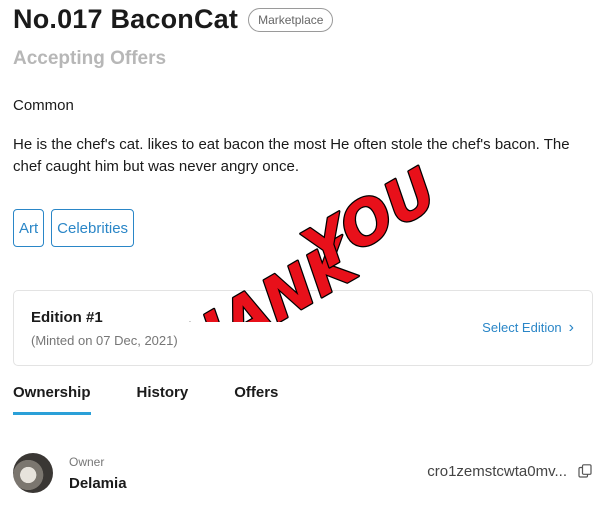  Describe the element at coordinates (33, 473) in the screenshot. I see `avatar` at that location.